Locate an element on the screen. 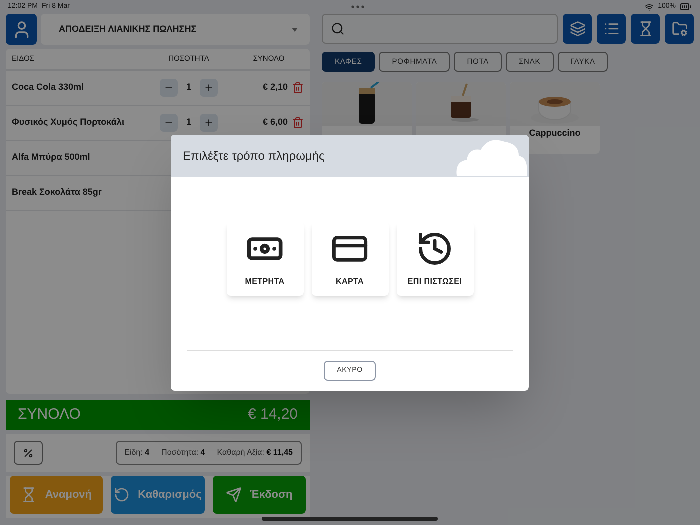  product-name: Cappuccino is located at coordinates (555, 133).